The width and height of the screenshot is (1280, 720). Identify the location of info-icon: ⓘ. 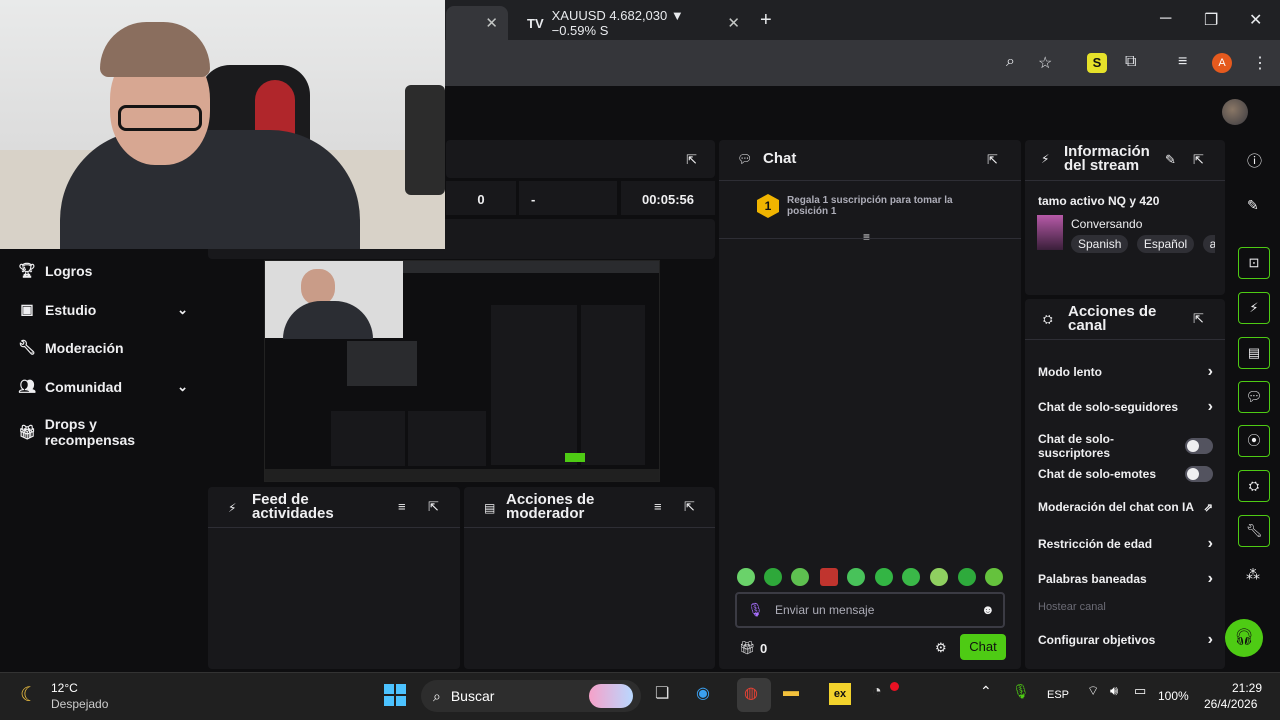
(1254, 160).